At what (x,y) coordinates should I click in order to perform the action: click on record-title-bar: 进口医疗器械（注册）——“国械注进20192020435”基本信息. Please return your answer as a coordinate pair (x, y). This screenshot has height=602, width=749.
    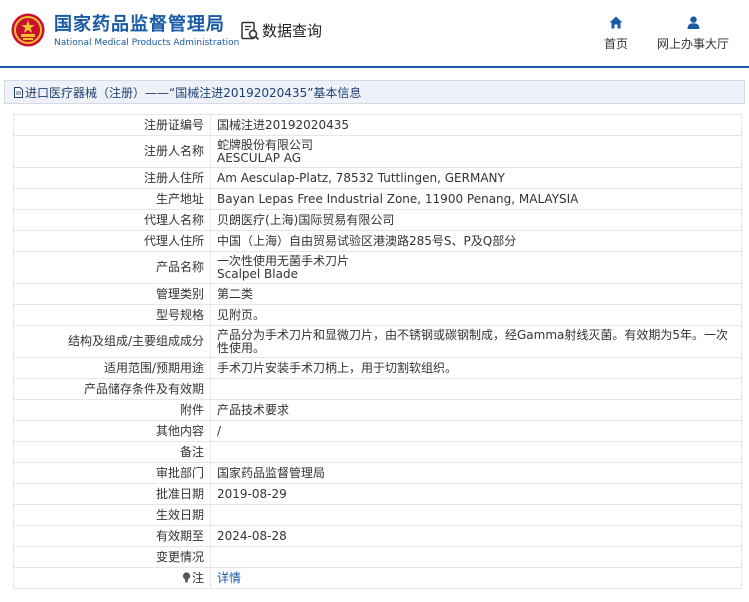
    Looking at the image, I should click on (374, 92).